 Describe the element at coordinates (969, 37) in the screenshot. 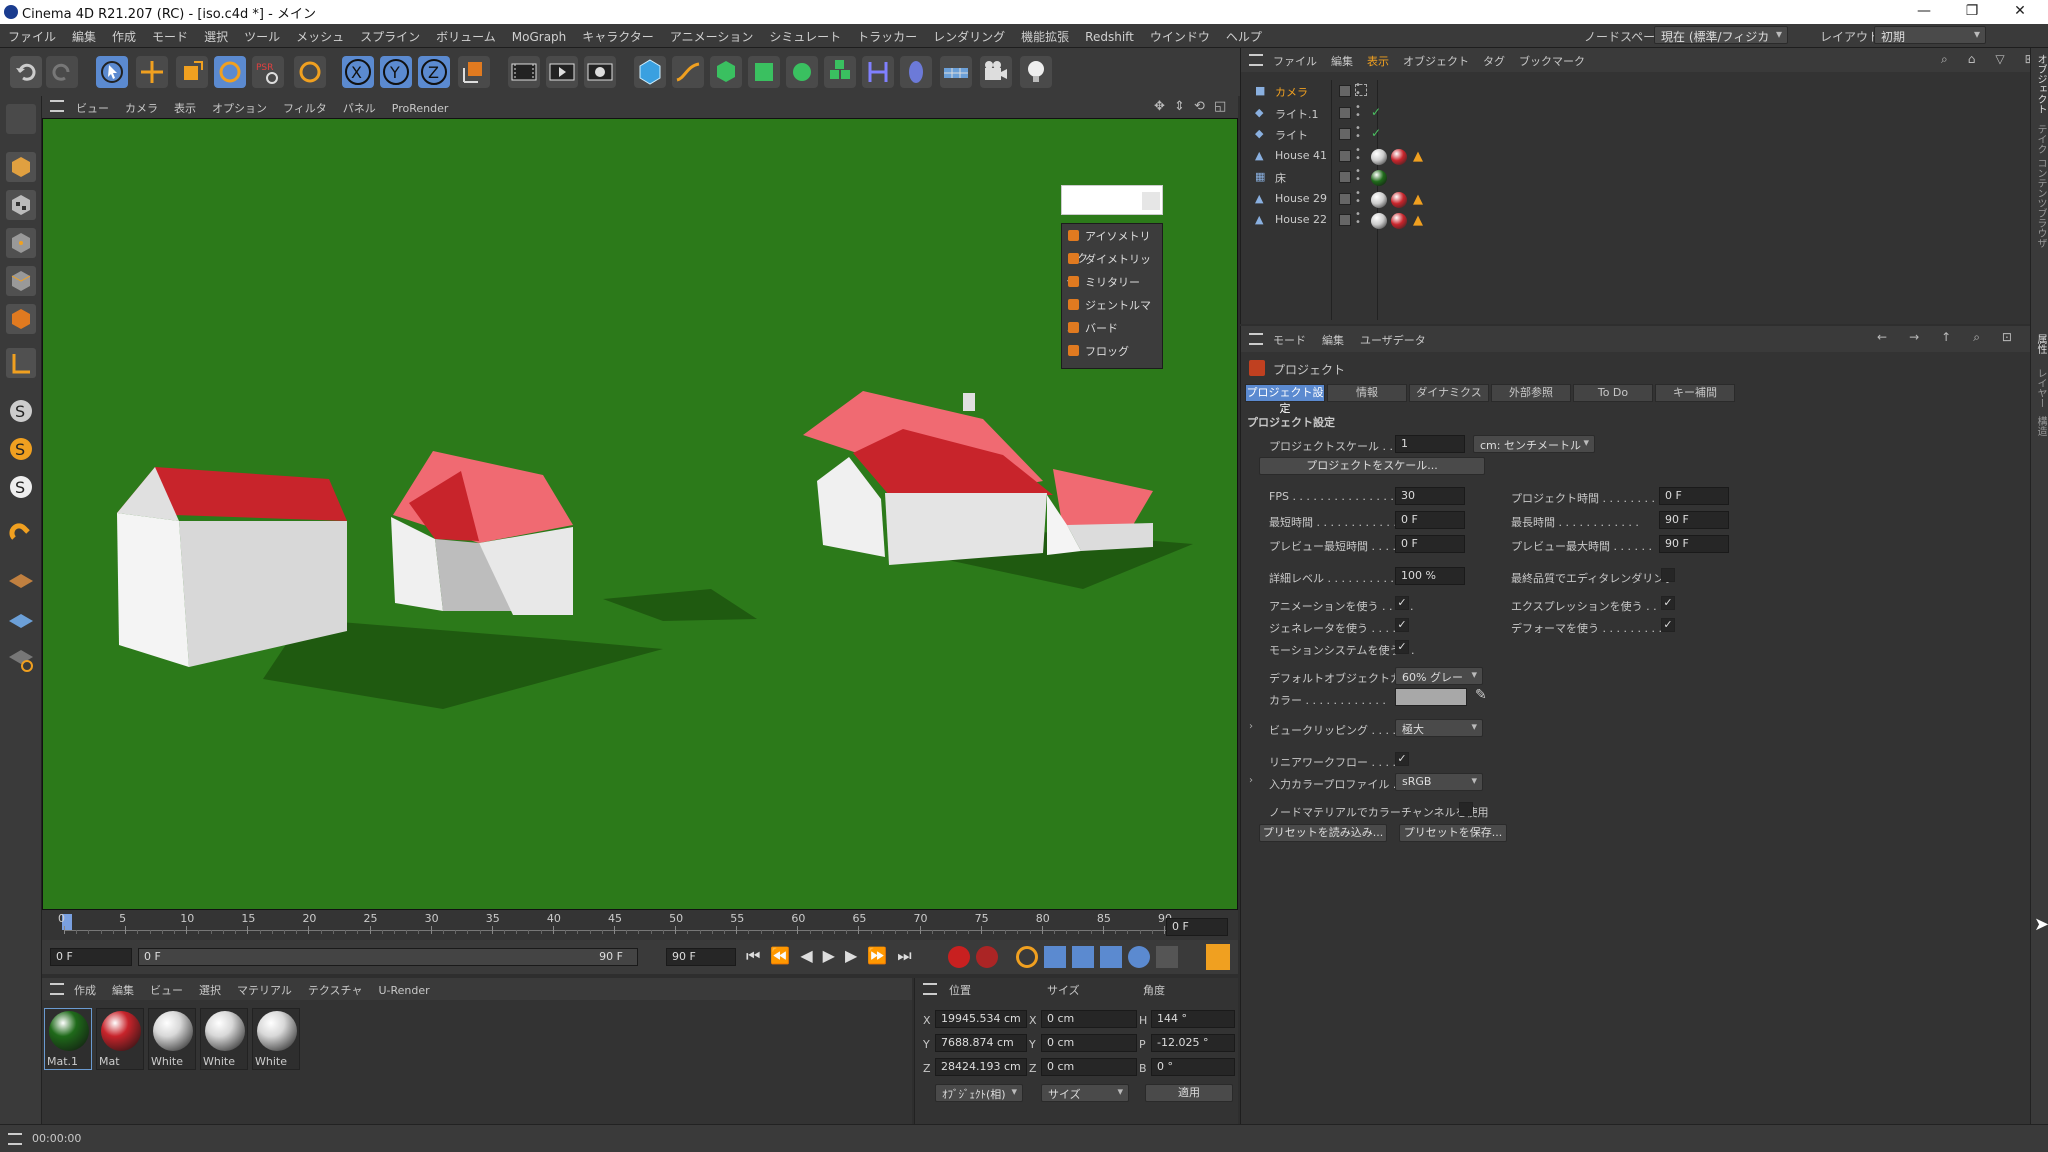

I see `menu-render: レンダリング` at that location.